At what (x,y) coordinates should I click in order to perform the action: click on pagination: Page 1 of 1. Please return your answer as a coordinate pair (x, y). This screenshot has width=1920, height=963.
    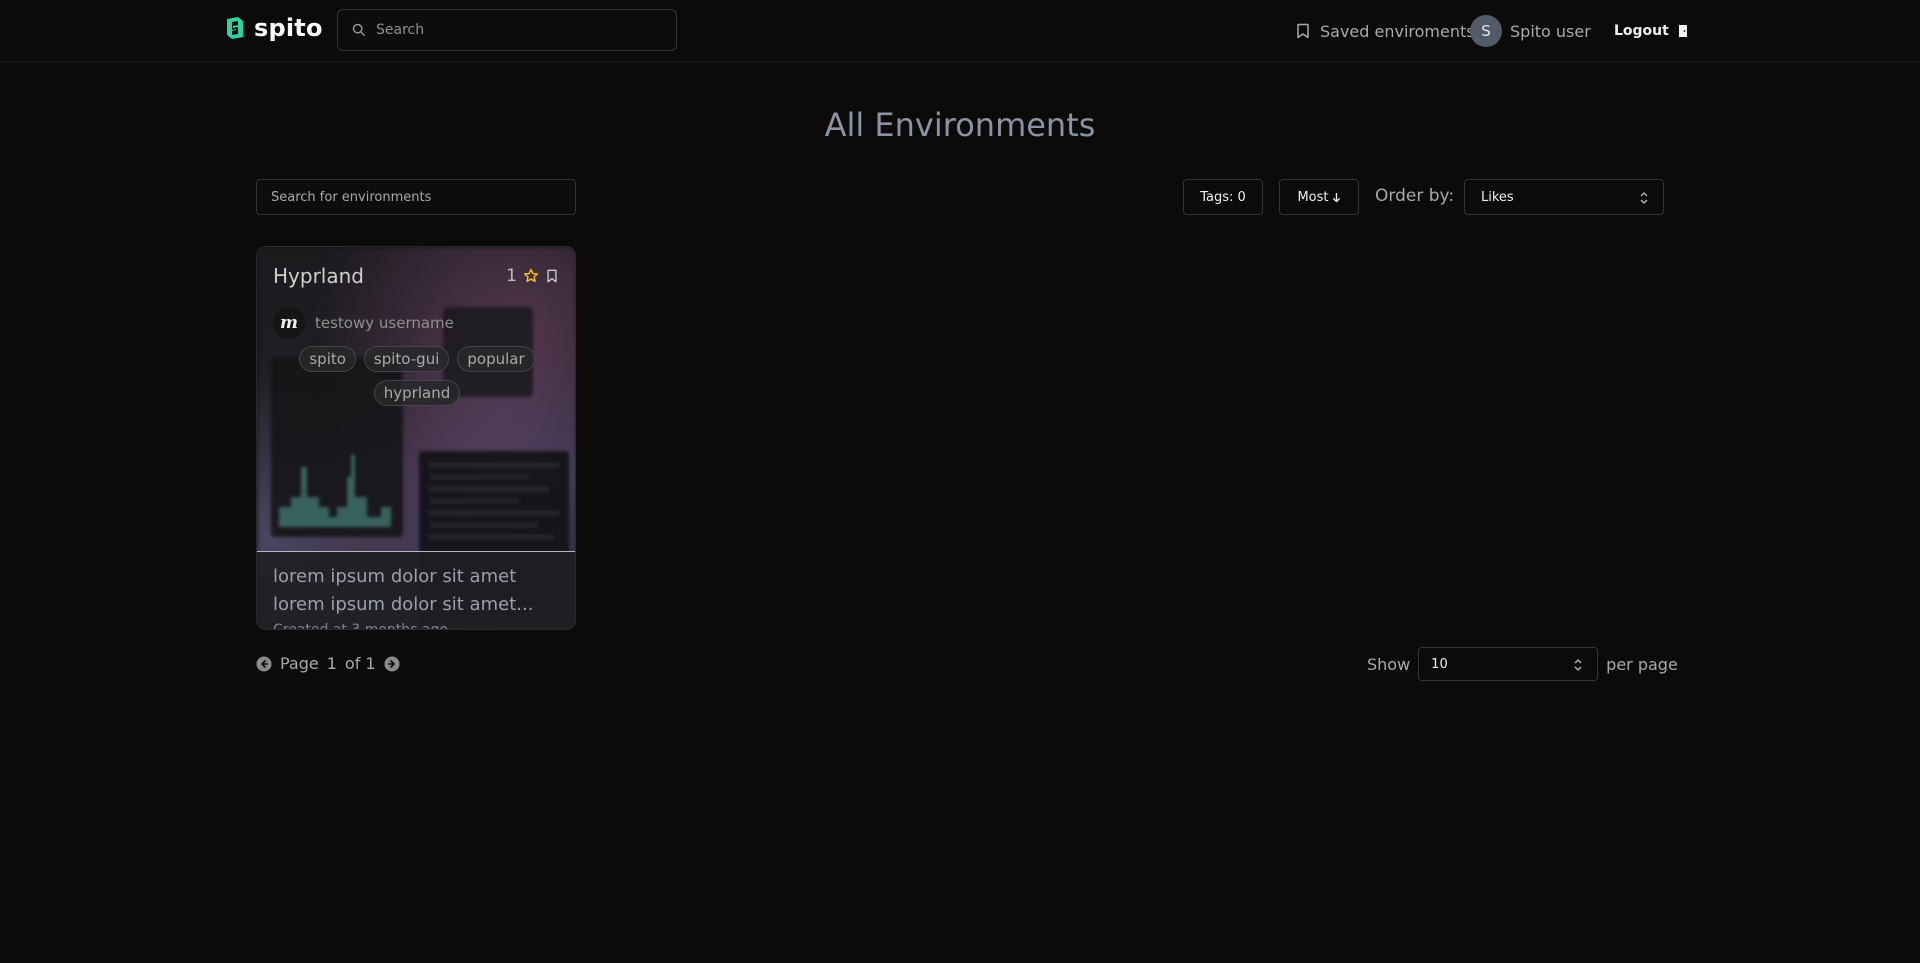
    Looking at the image, I should click on (328, 663).